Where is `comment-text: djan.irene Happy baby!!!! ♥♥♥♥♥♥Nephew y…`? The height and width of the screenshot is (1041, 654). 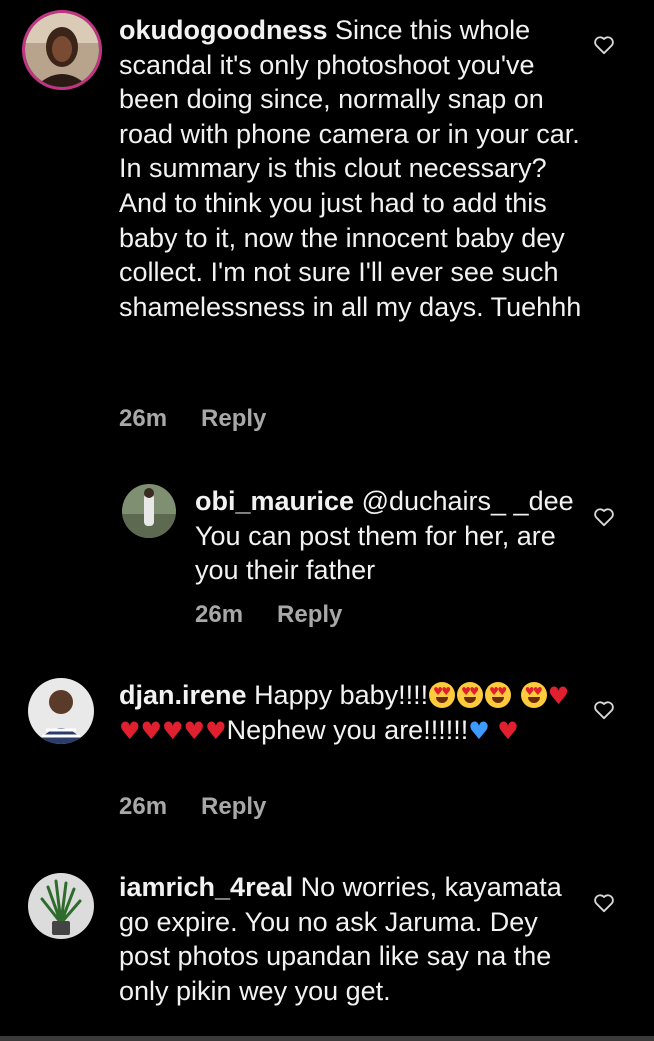 comment-text: djan.irene Happy baby!!!! ♥♥♥♥♥♥Nephew y… is located at coordinates (354, 712).